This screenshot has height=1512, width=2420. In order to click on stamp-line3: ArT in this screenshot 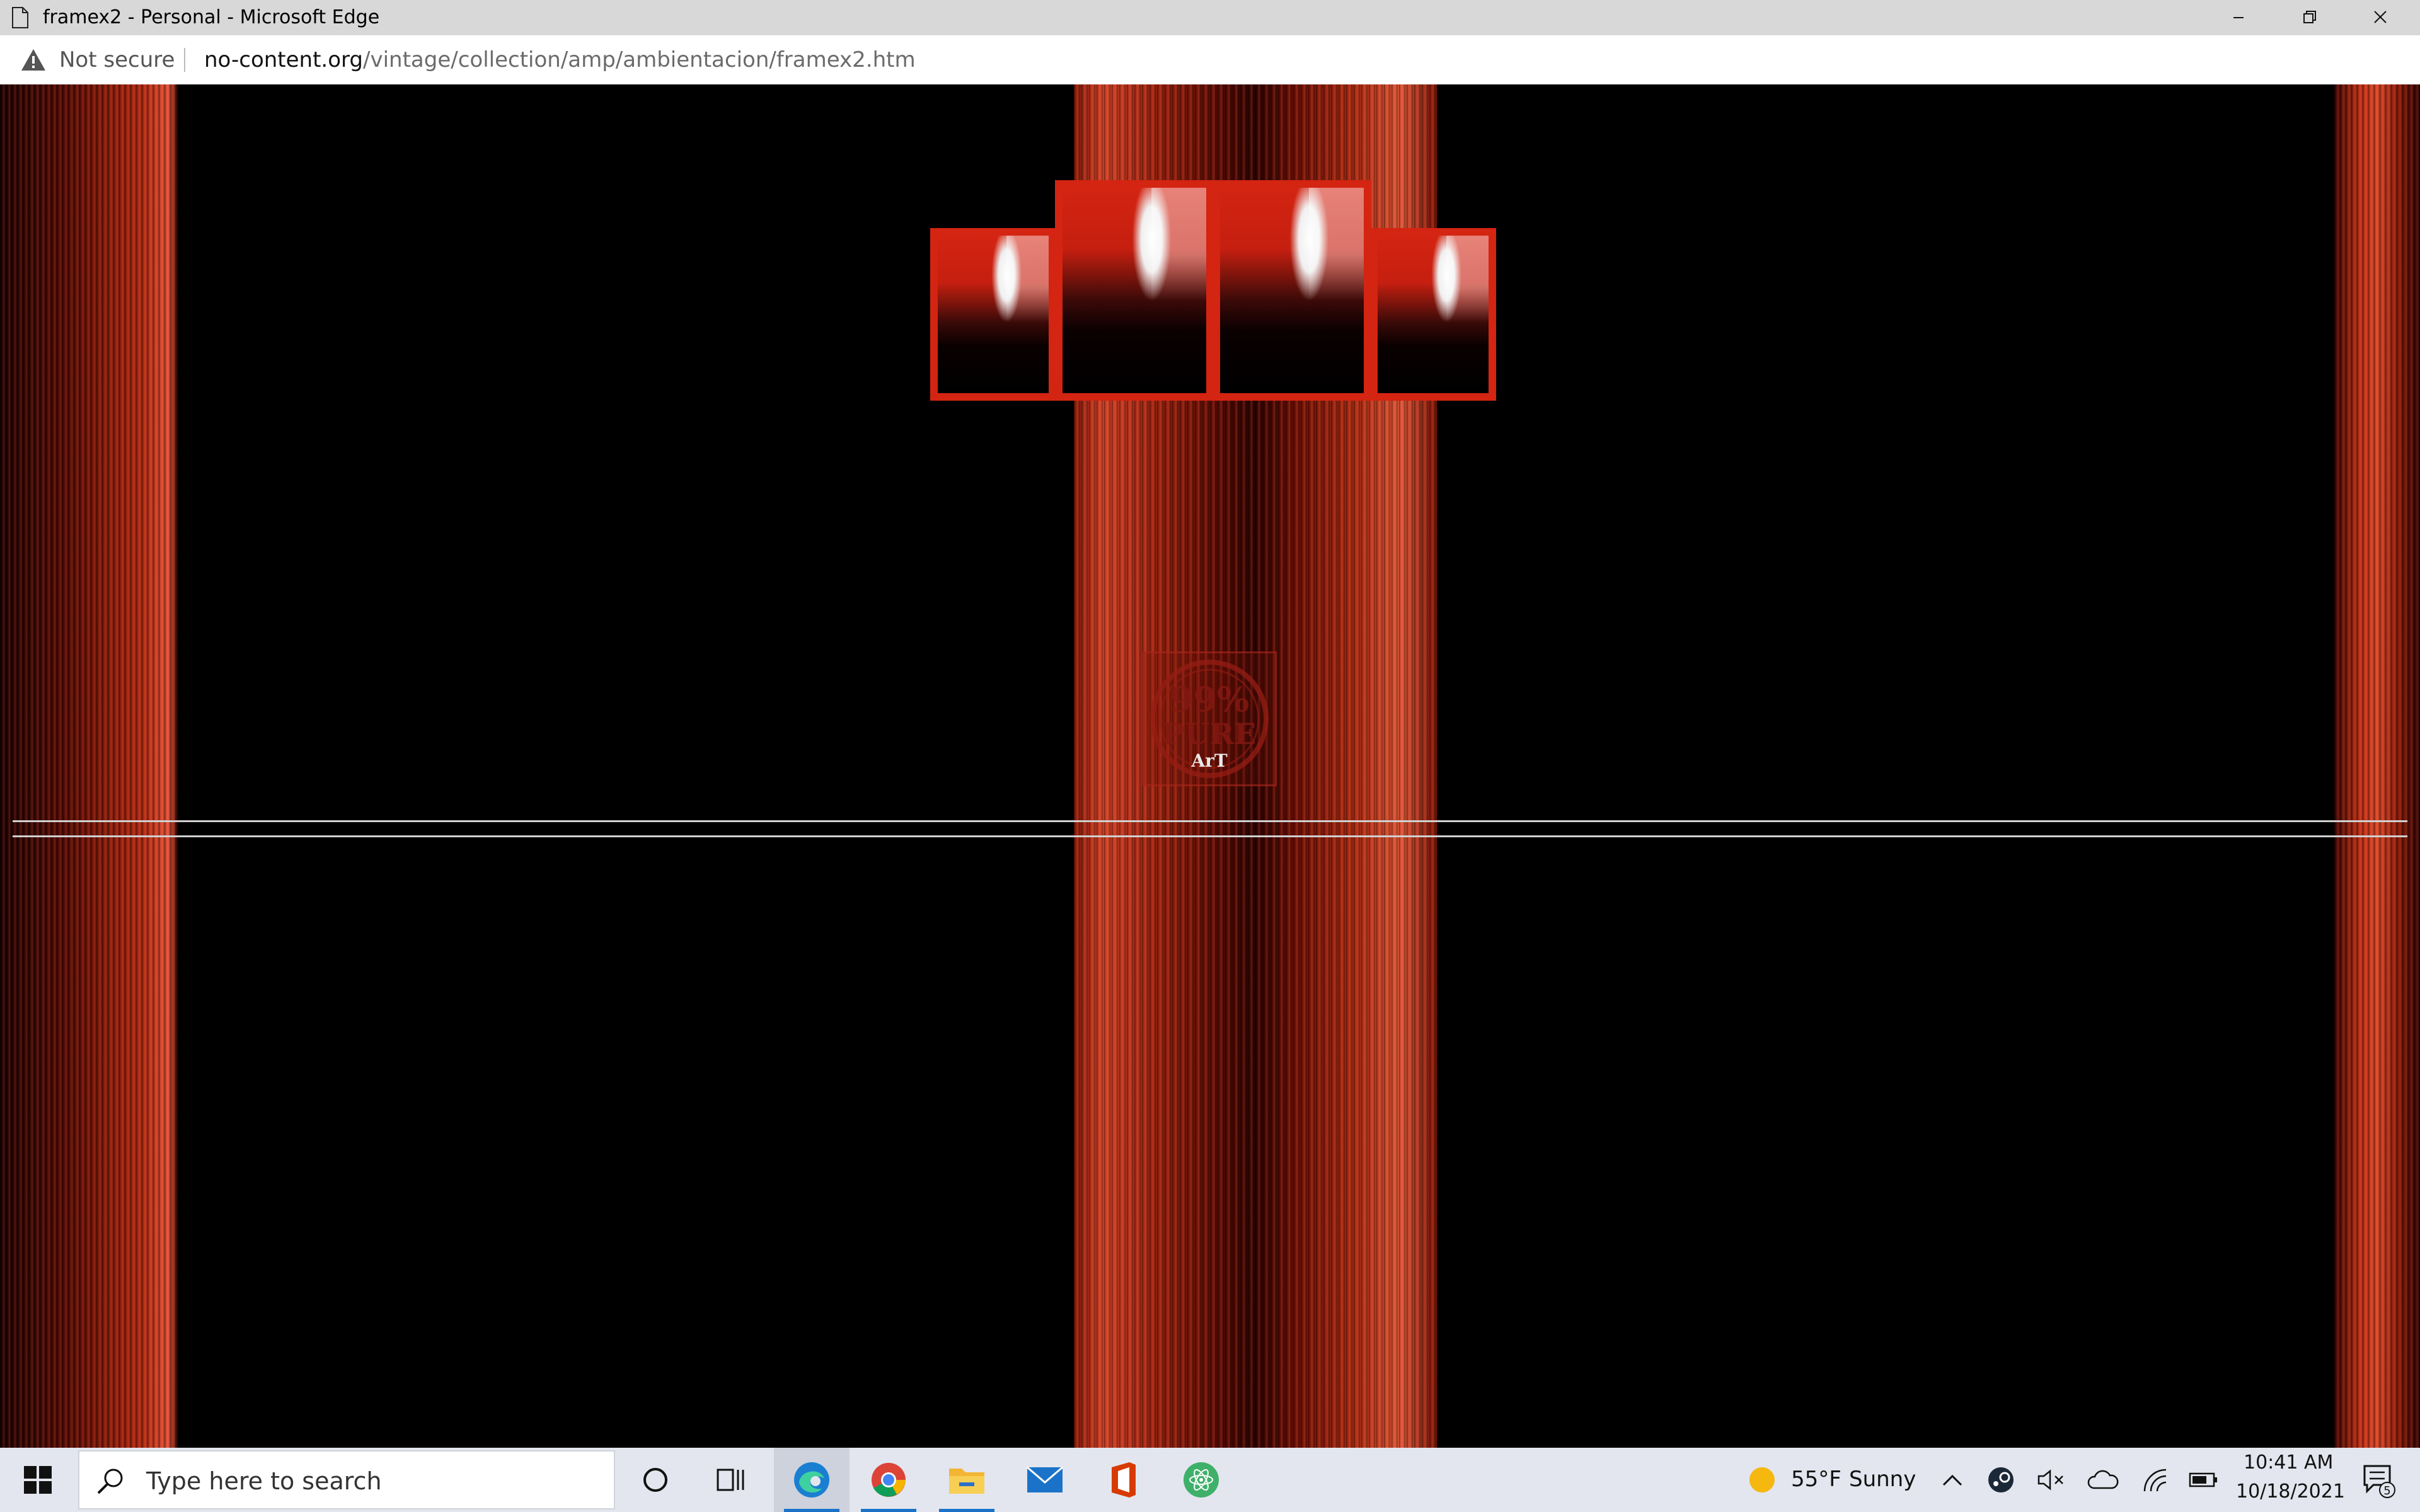, I will do `click(1208, 760)`.